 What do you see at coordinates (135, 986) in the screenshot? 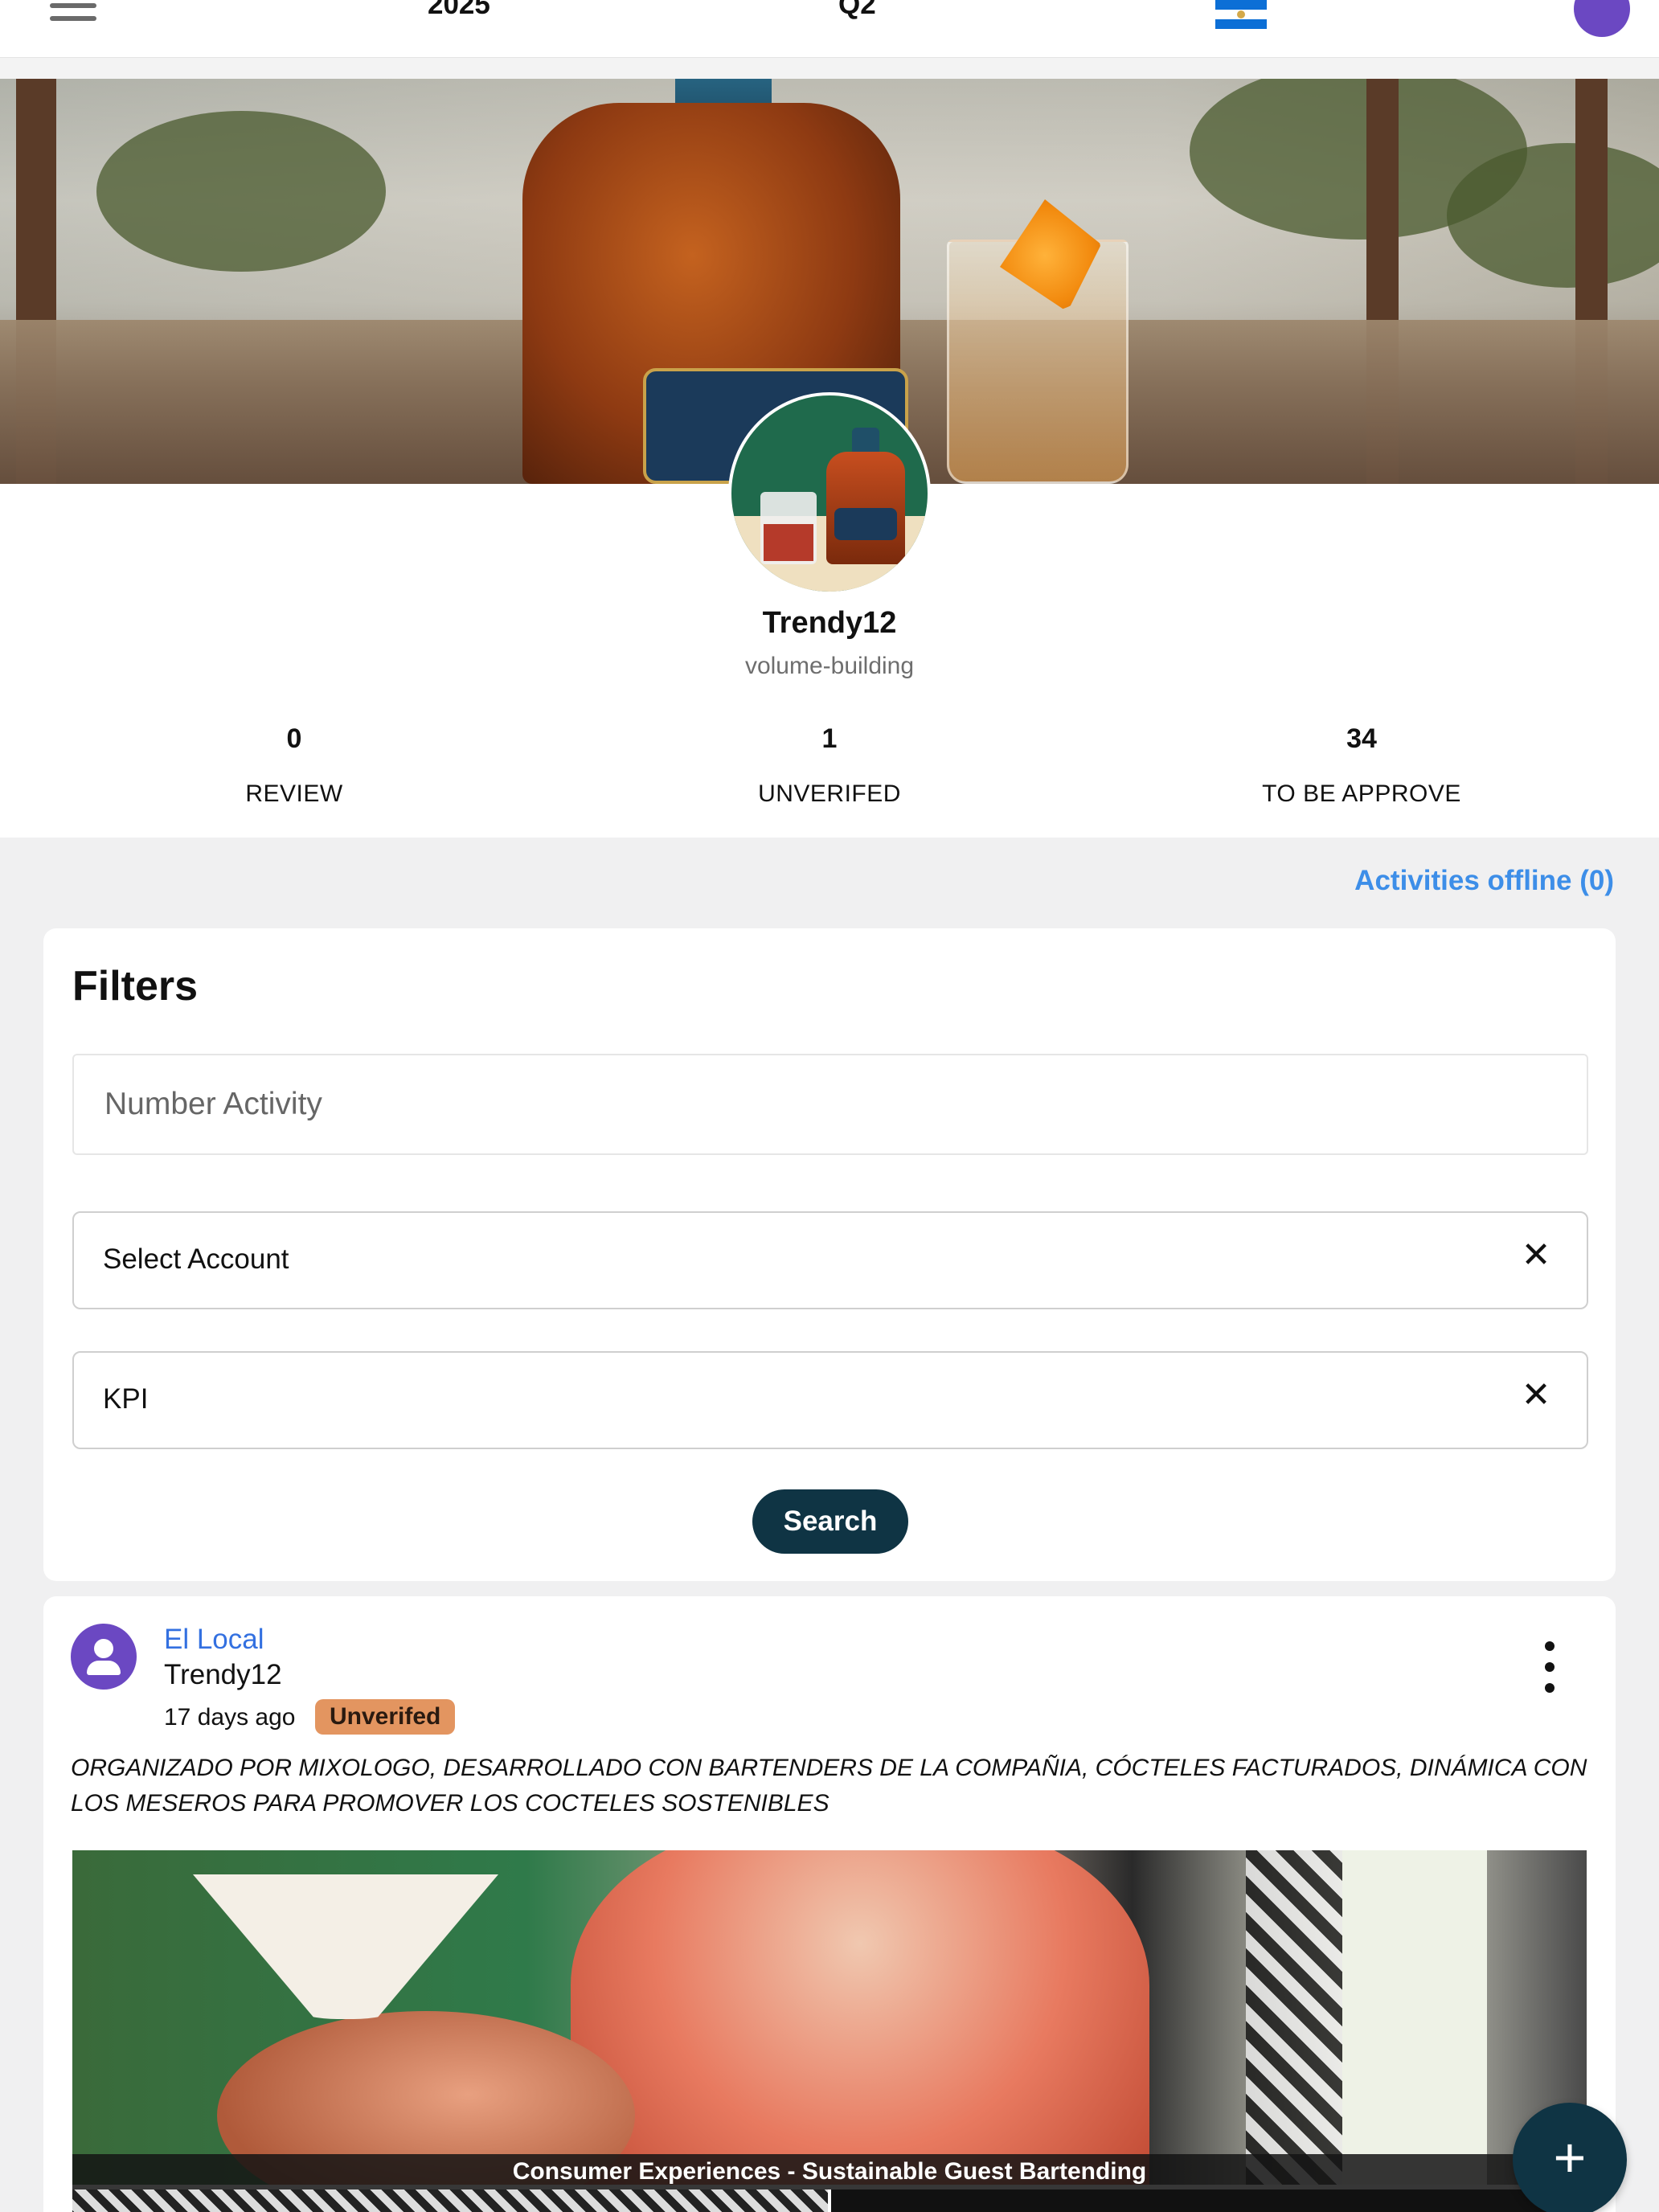
I see `filters-title: Filters` at bounding box center [135, 986].